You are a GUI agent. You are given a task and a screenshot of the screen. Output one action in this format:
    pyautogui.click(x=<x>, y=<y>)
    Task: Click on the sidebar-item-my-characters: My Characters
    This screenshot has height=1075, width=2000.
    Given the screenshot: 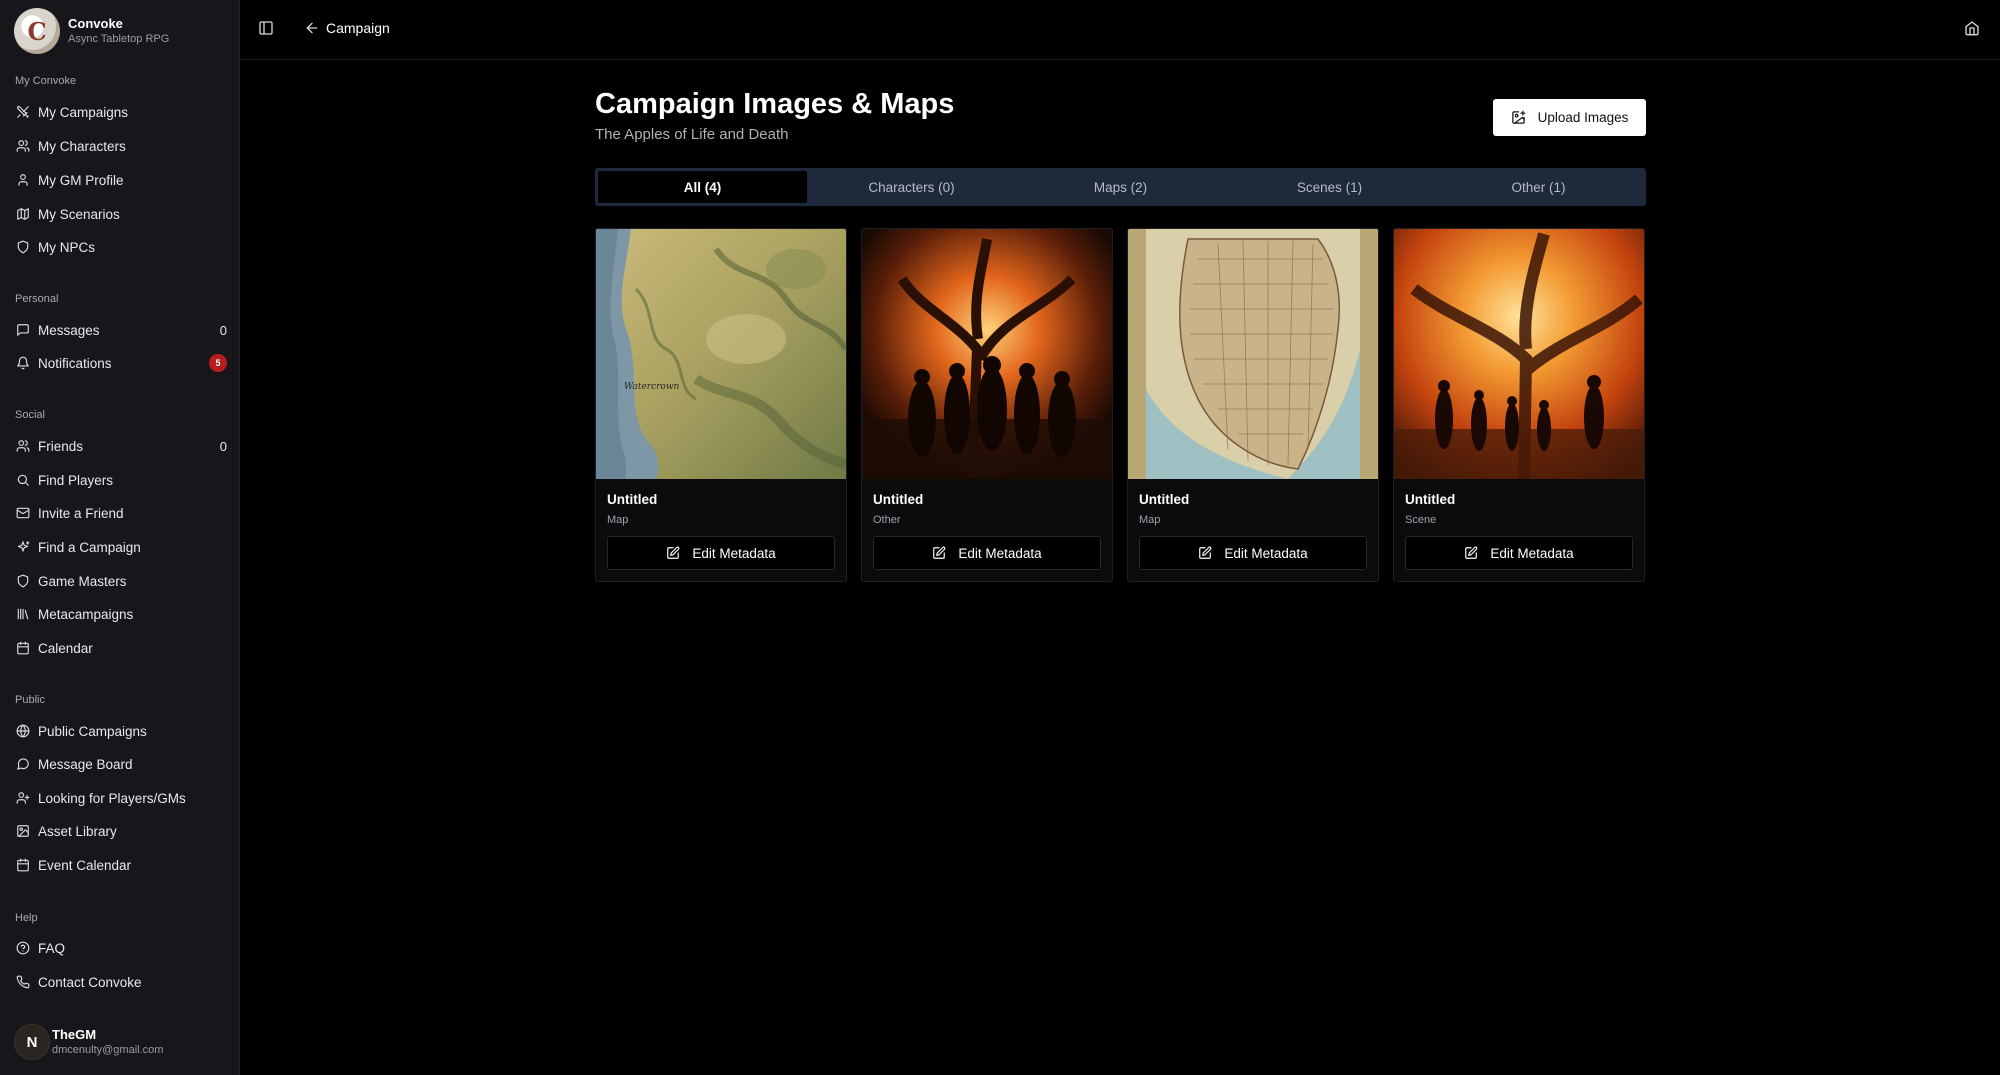 What is the action you would take?
    pyautogui.click(x=121, y=146)
    